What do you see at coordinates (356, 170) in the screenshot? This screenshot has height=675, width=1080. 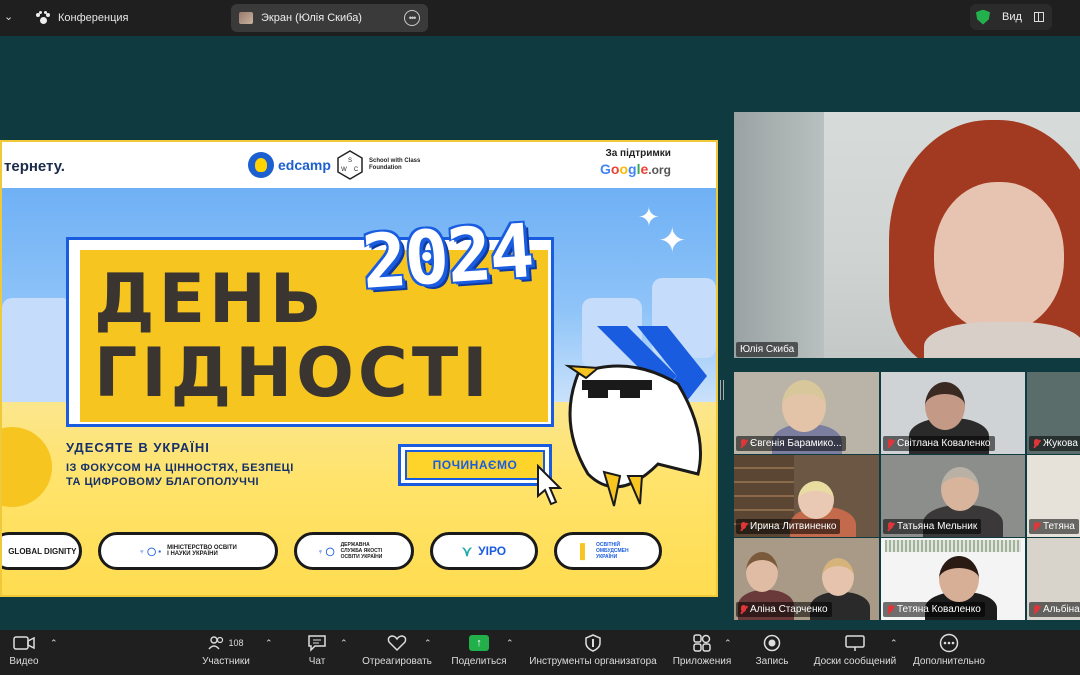 I see `svg-text: C` at bounding box center [356, 170].